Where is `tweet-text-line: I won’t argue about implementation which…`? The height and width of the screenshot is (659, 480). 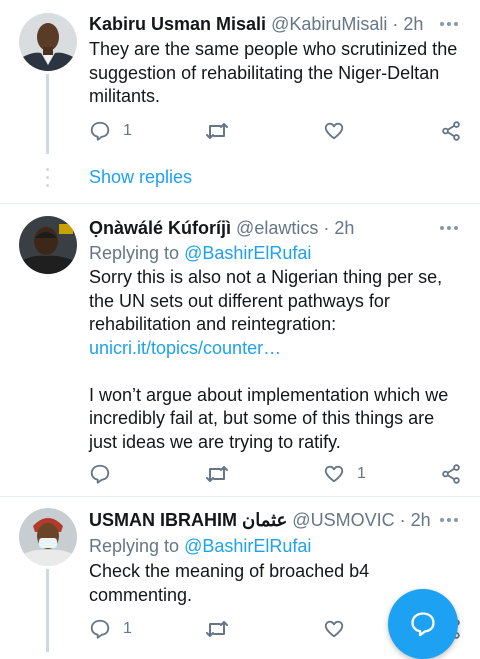
tweet-text-line: I won’t argue about implementation which… is located at coordinates (269, 394).